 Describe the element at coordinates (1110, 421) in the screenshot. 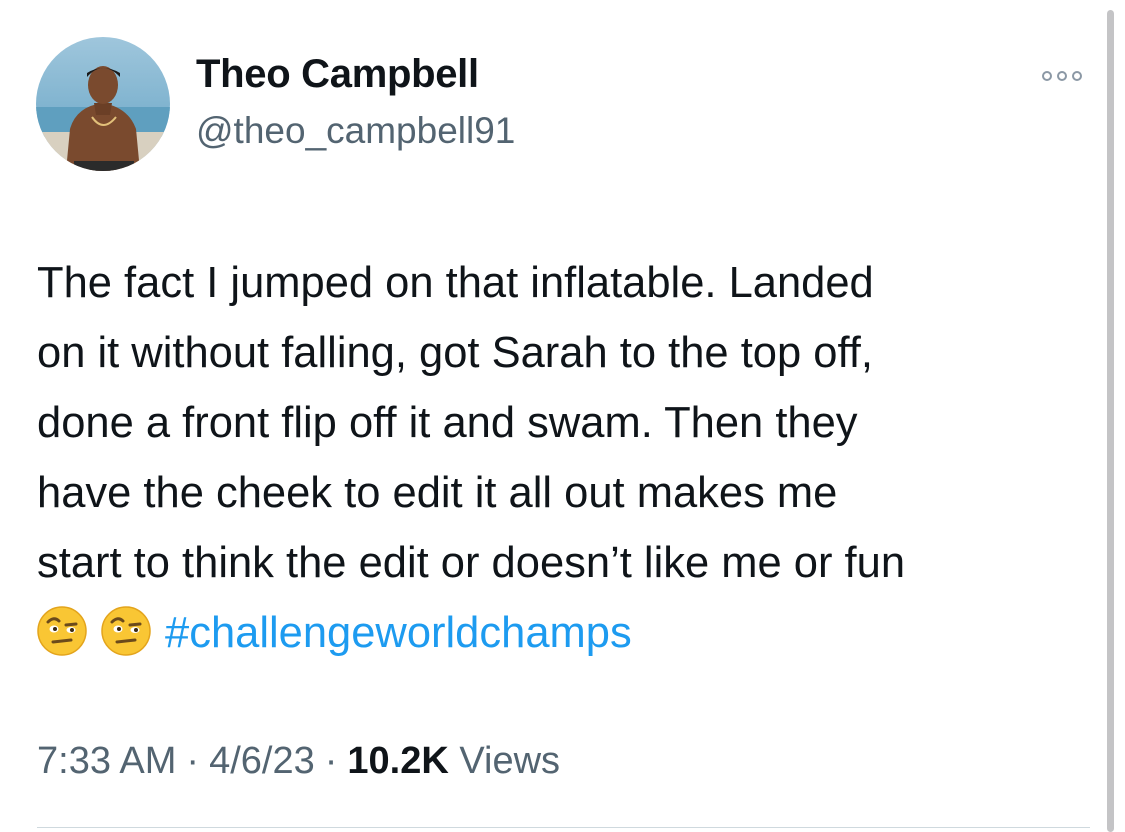

I see `scrollbar` at that location.